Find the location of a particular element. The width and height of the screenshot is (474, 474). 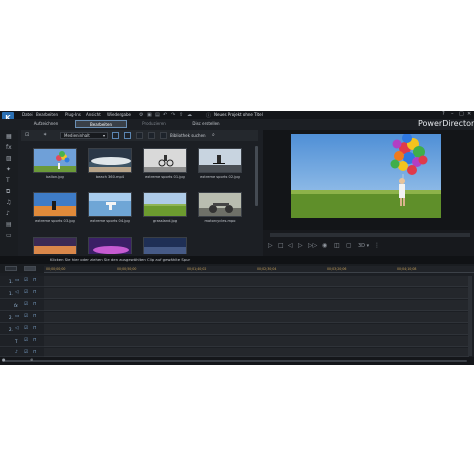

library-filter-dropdown: Medieninhalt ▾ is located at coordinates (84, 135).